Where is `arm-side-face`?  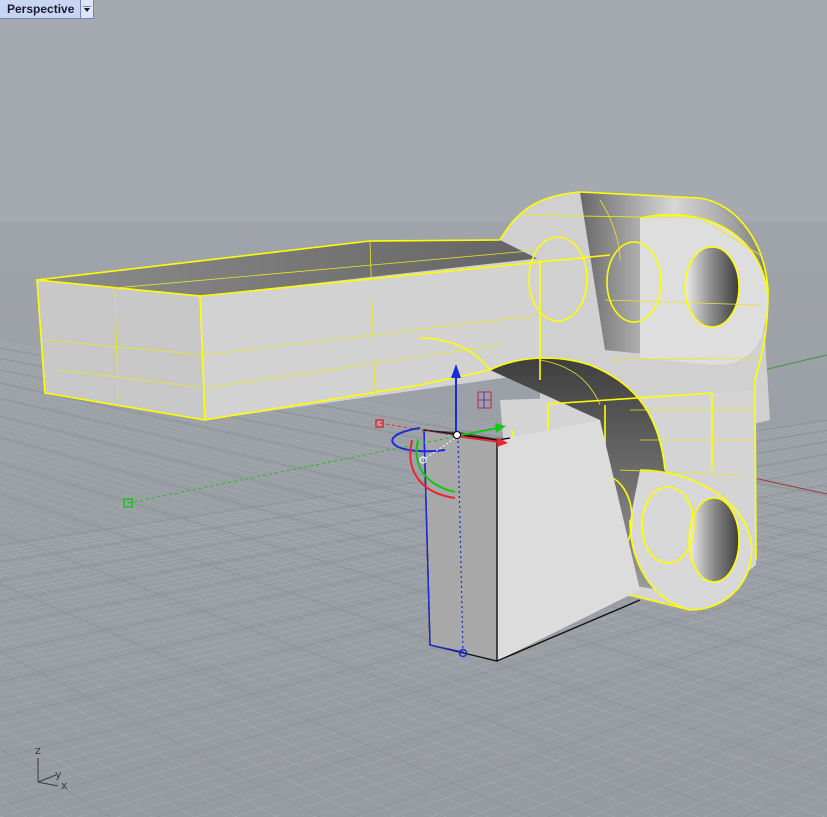
arm-side-face is located at coordinates (121, 350).